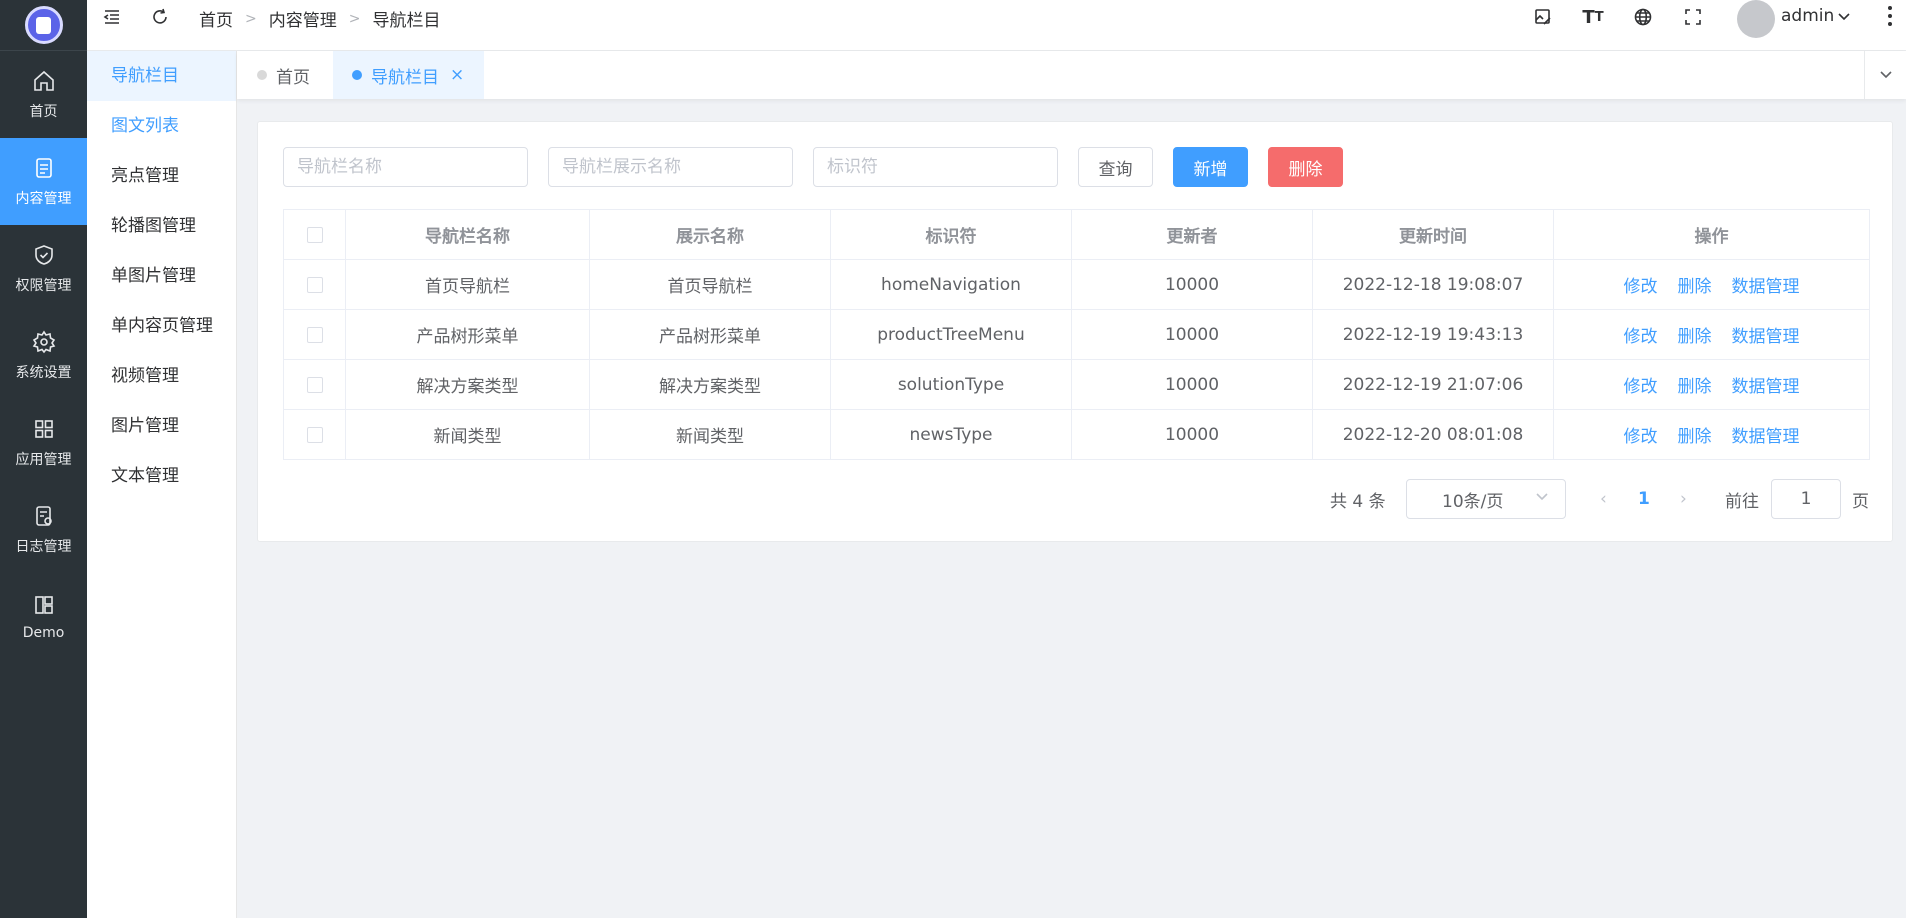 The width and height of the screenshot is (1906, 918). I want to click on identifier-input, so click(935, 167).